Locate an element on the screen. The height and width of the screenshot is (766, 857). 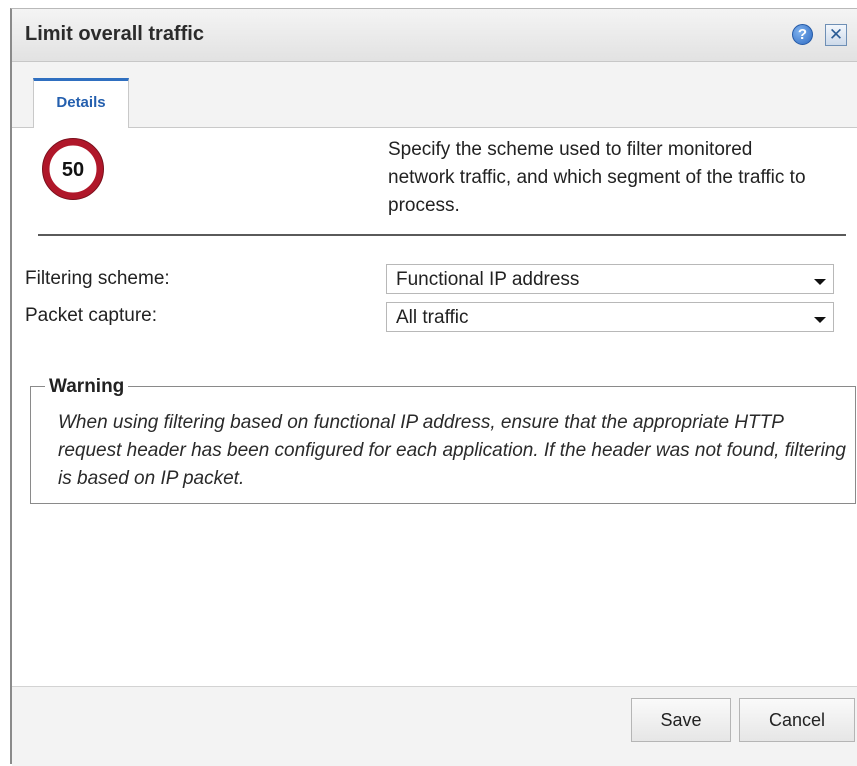
dialog-titlebar: Limit overall traffic ? ✕ is located at coordinates (434, 35).